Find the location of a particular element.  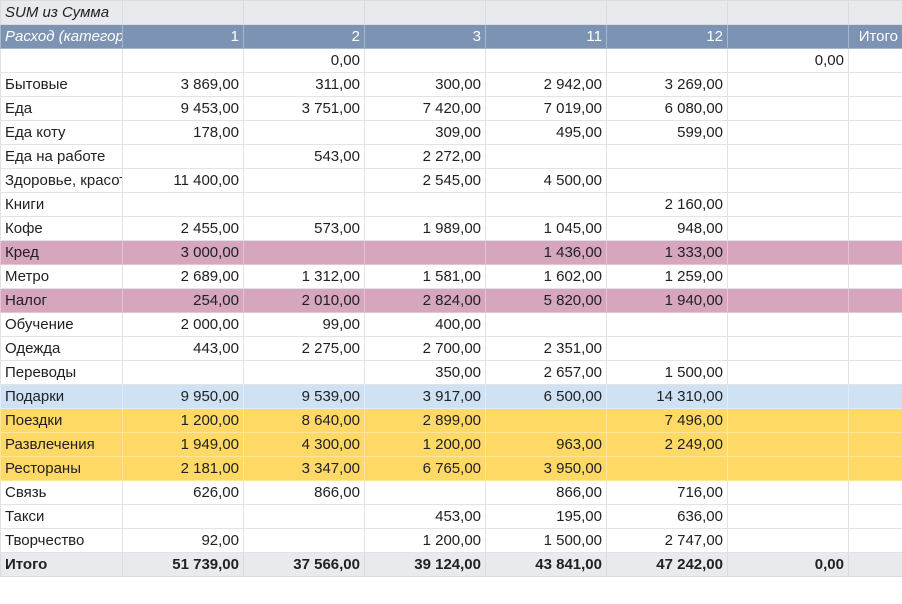

value-cell: 350,00 is located at coordinates (425, 372).